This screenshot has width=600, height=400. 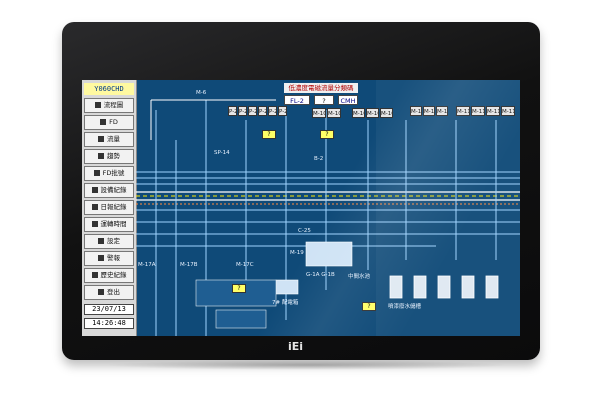 What do you see at coordinates (94, 224) in the screenshot?
I see `runtime-icon` at bounding box center [94, 224].